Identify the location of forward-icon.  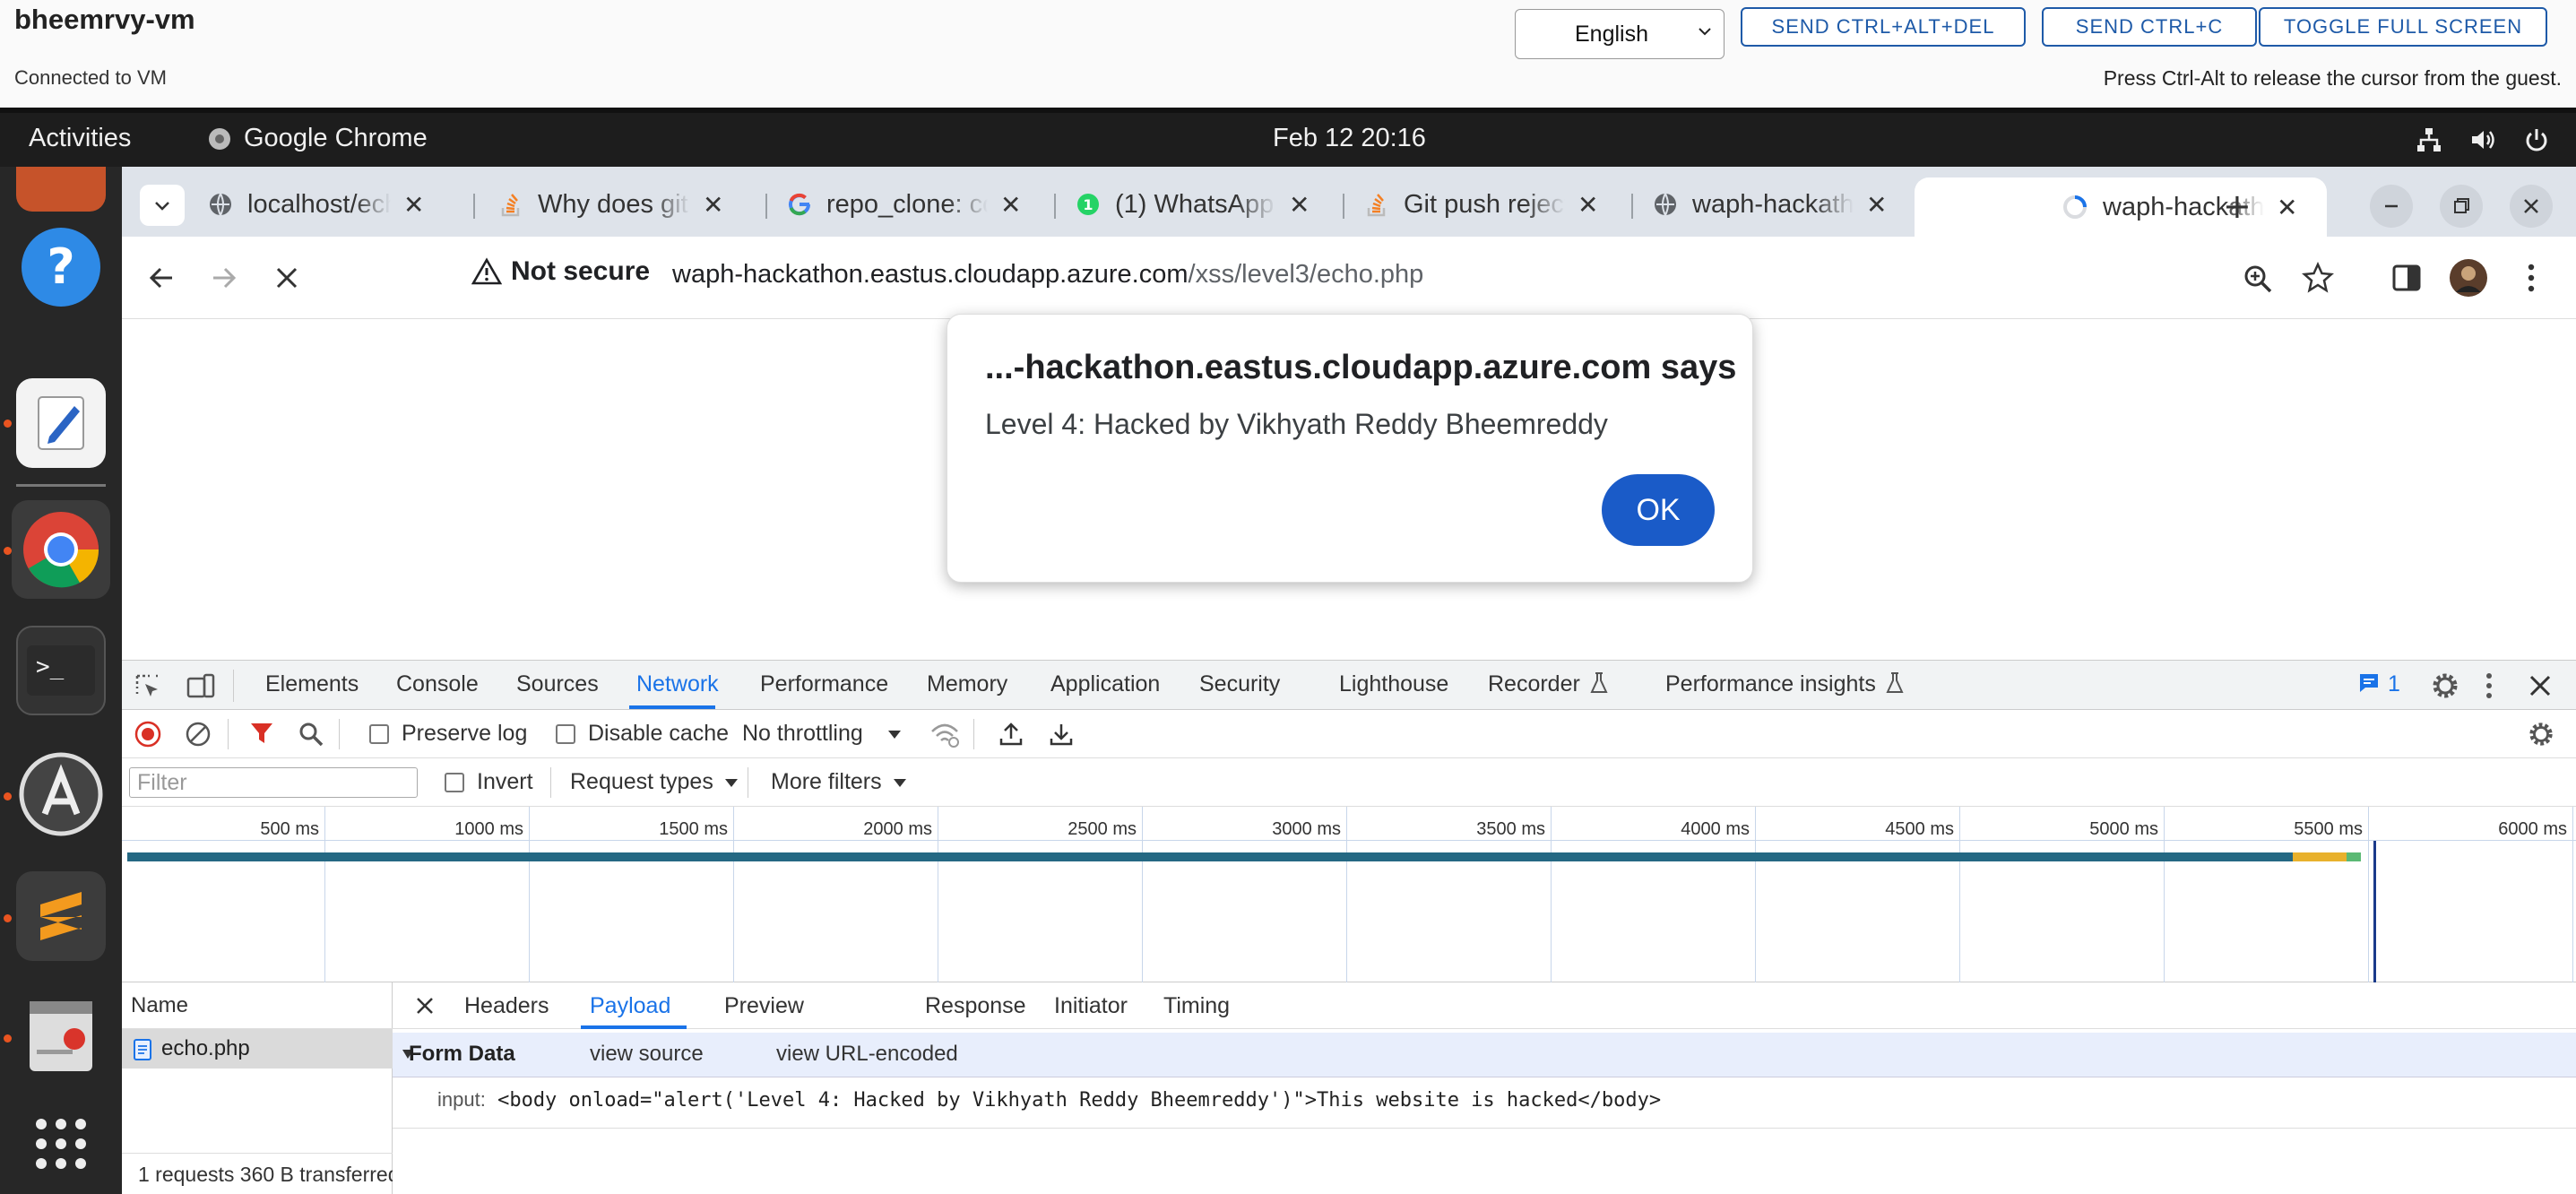
(224, 278).